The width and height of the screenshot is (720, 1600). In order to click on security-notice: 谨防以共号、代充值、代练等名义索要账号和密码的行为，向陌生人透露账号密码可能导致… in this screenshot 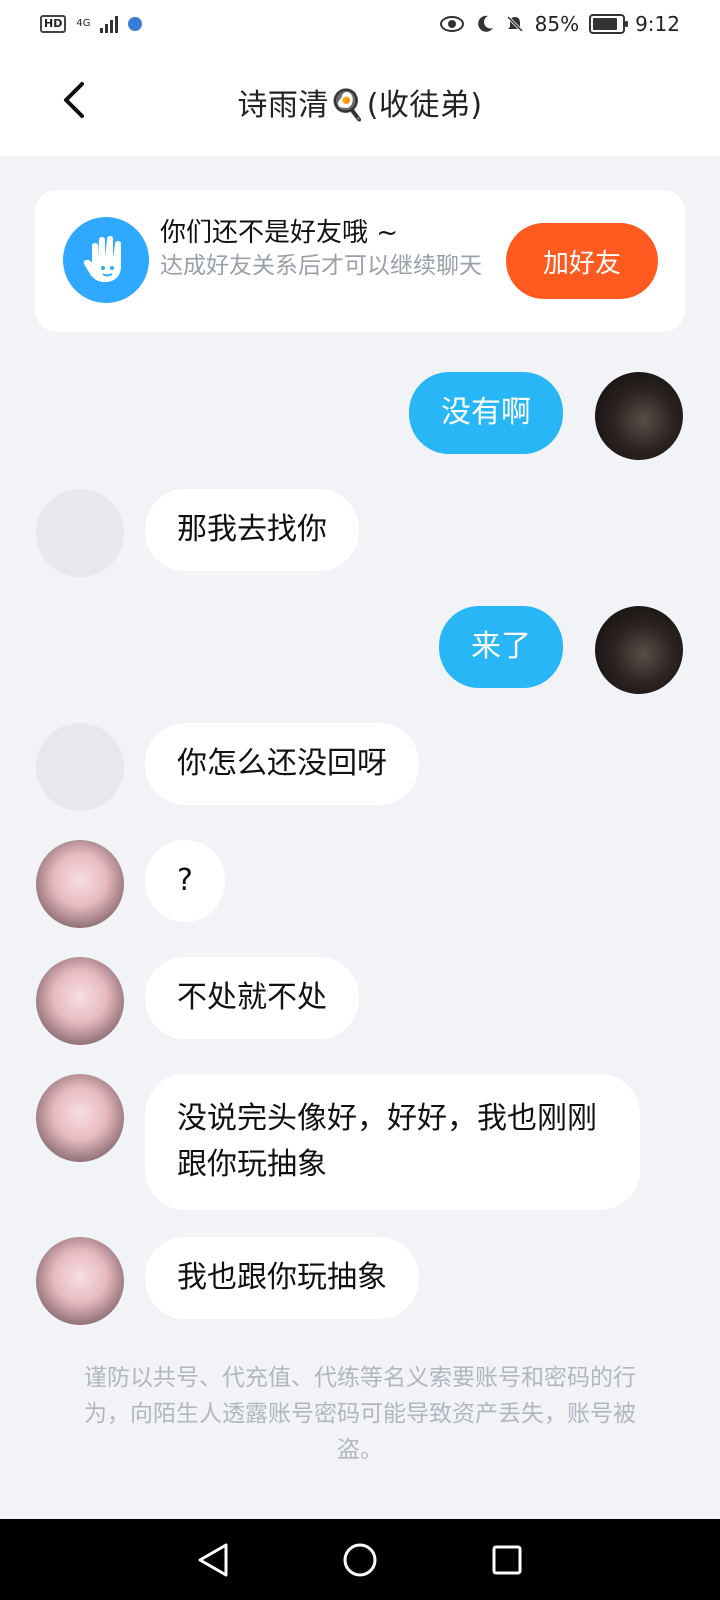, I will do `click(360, 1414)`.